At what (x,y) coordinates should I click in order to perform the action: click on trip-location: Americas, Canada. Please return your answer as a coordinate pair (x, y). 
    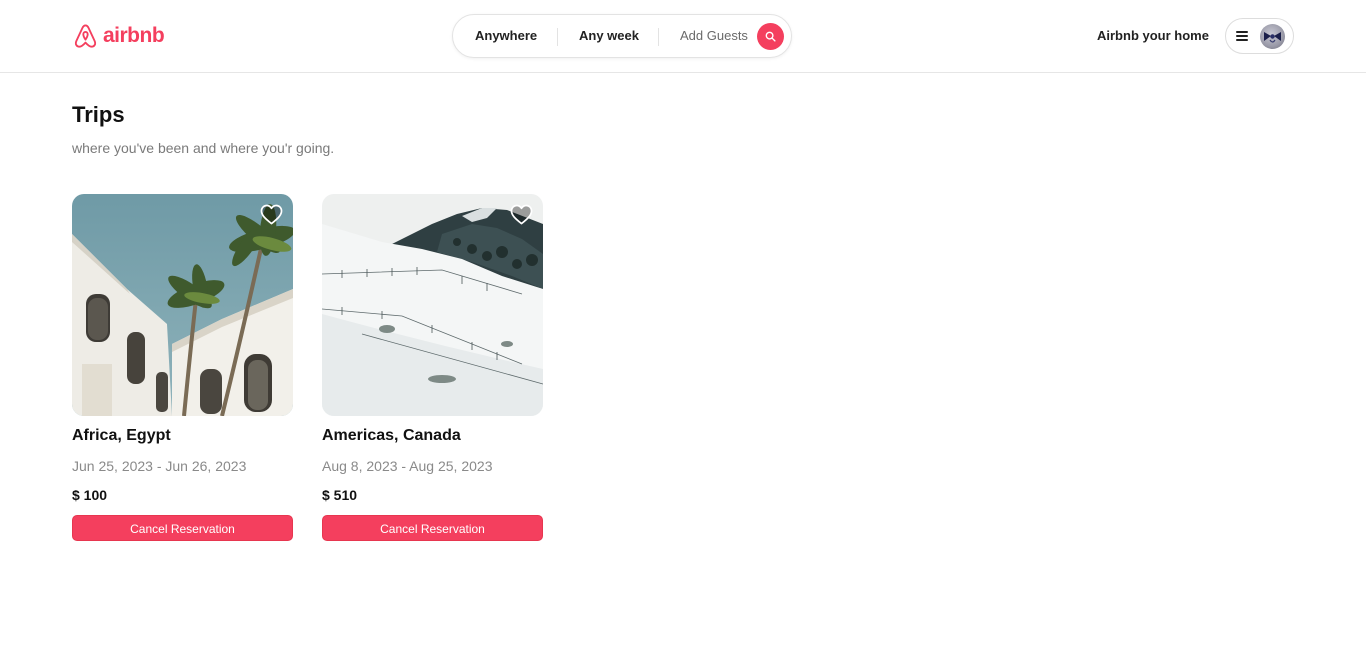
    Looking at the image, I should click on (391, 435).